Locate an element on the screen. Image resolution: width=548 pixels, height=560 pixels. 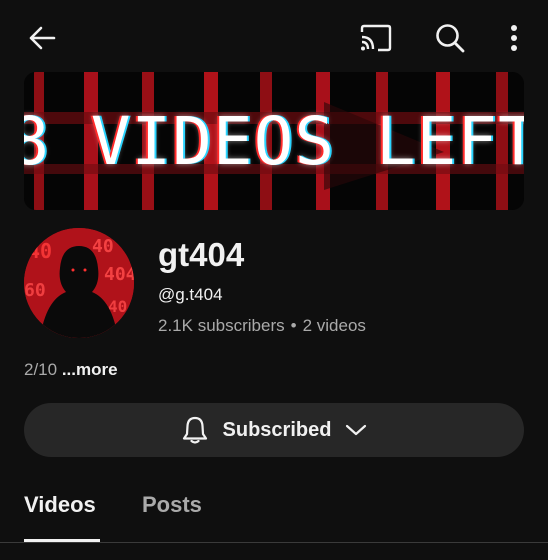
tab-videos: Videos is located at coordinates (60, 505).